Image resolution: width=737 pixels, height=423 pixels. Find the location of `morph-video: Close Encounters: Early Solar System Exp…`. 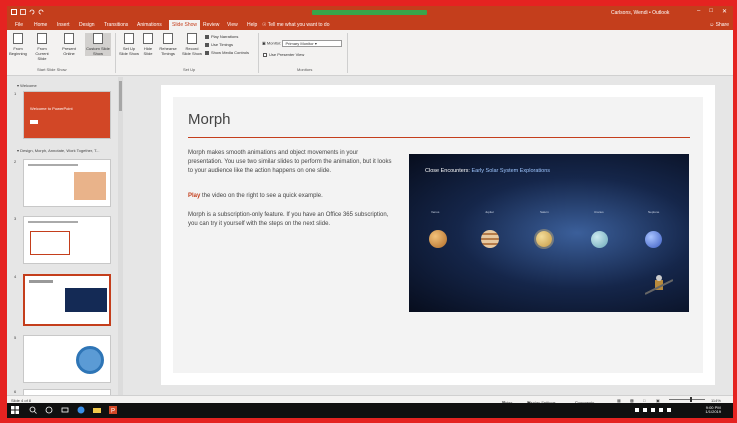

morph-video: Close Encounters: Early Solar System Exp… is located at coordinates (549, 233).